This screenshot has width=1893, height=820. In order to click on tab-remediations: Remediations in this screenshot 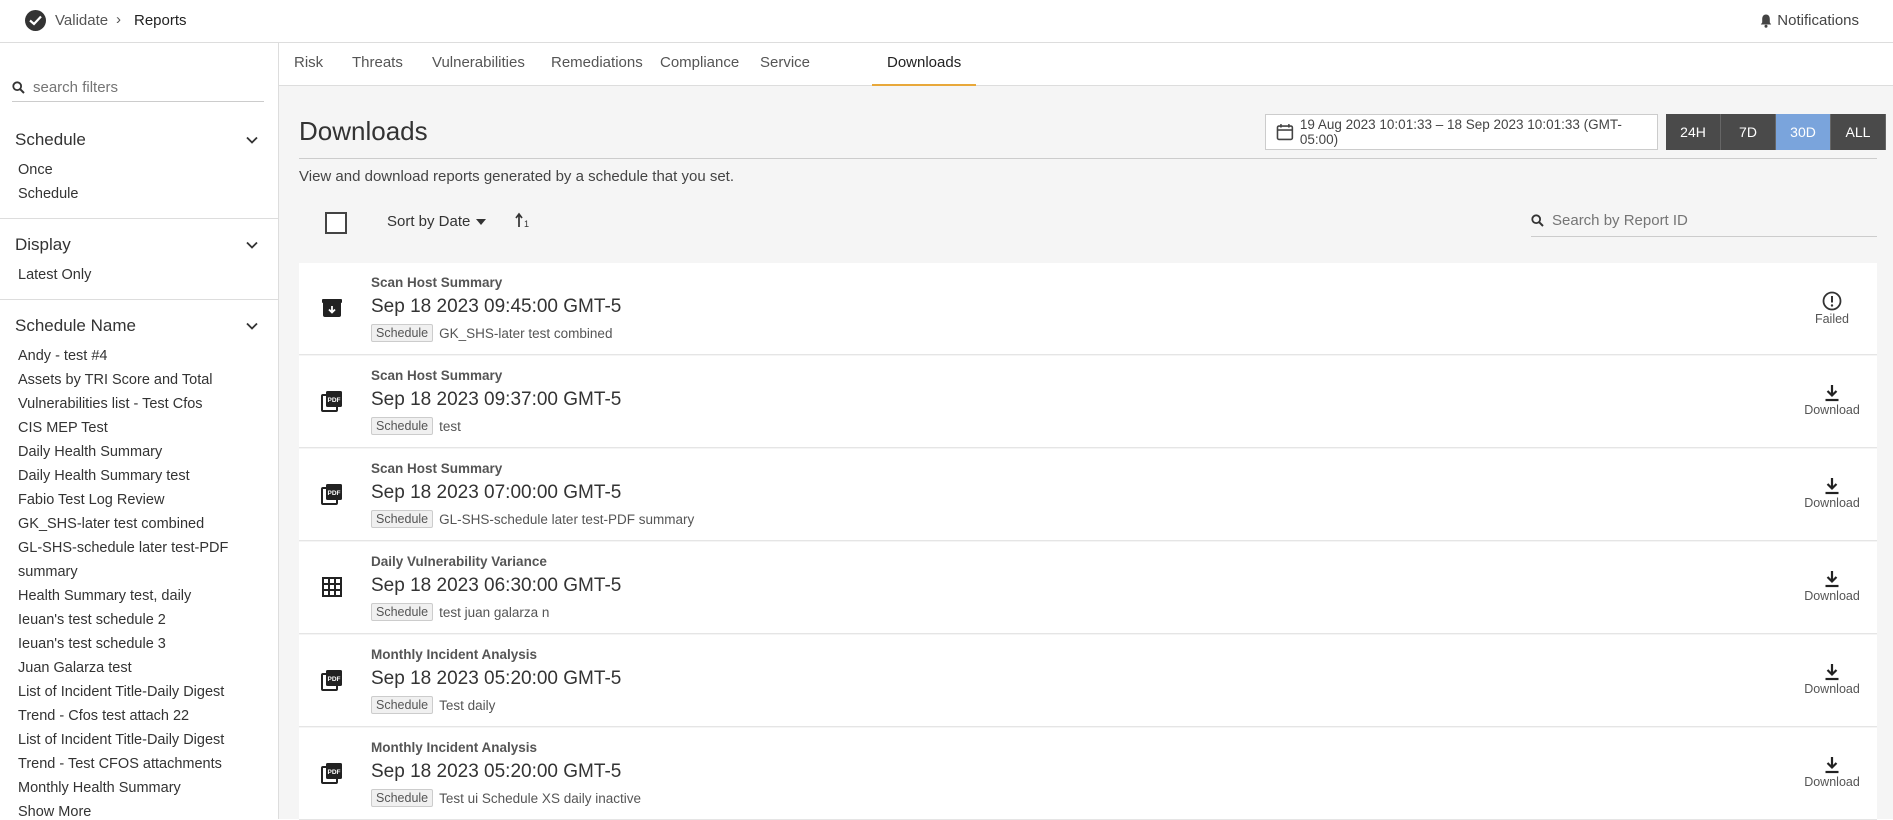, I will do `click(597, 63)`.